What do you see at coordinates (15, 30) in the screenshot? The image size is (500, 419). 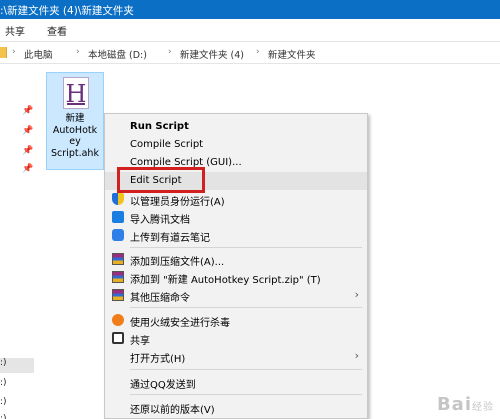 I see `tab-share: 共享` at bounding box center [15, 30].